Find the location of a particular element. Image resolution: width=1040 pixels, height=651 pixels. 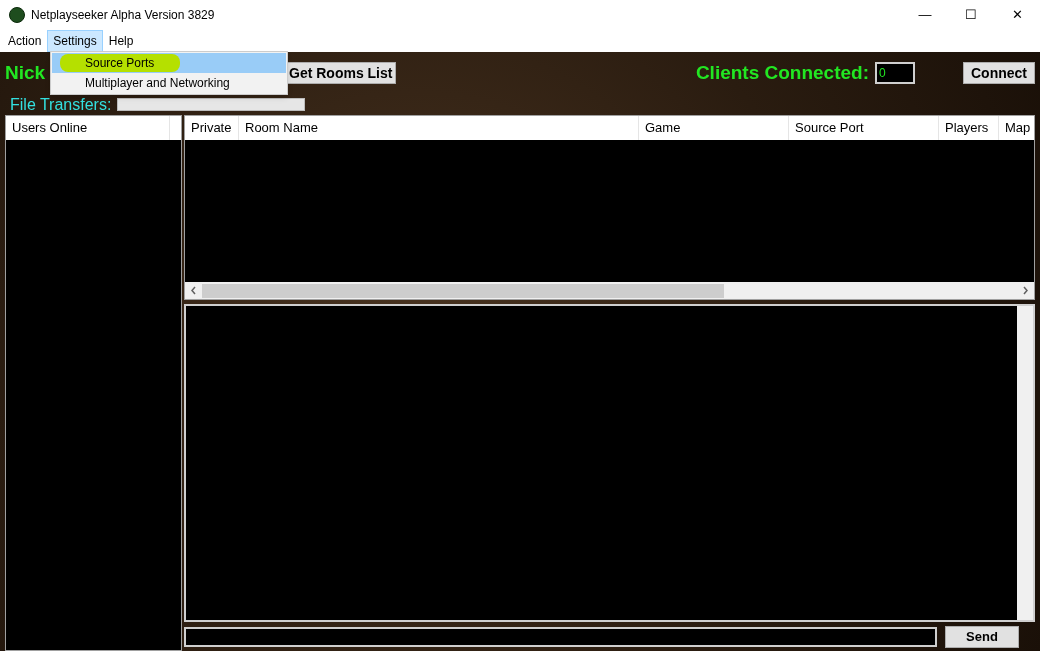

horizontal-scrollbar is located at coordinates (609, 290).